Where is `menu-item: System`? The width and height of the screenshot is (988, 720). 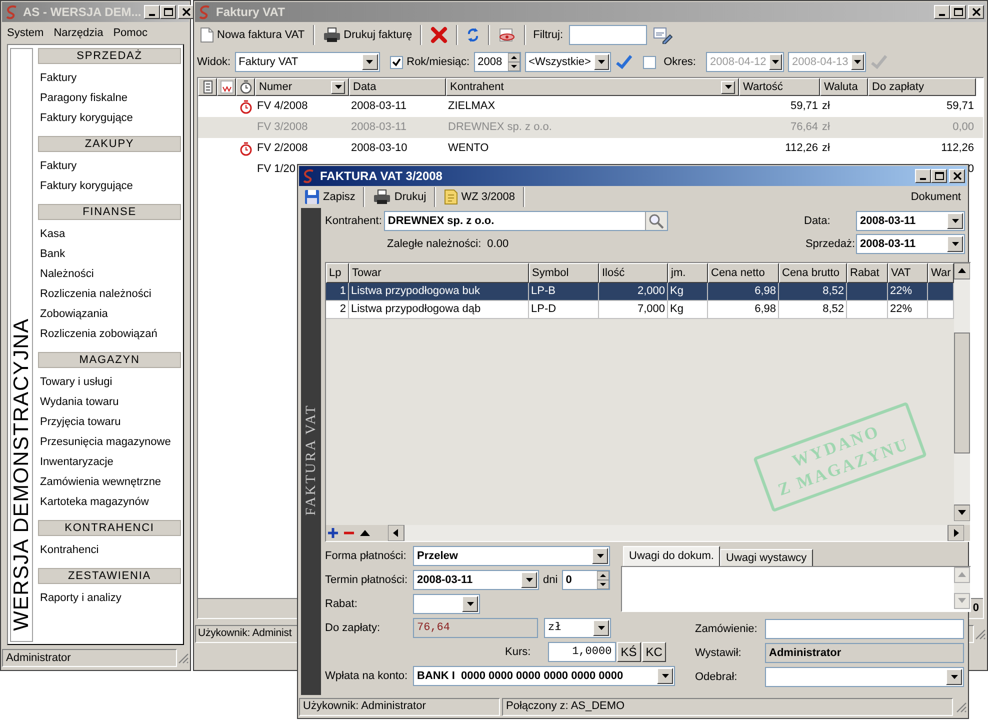
menu-item: System is located at coordinates (25, 33).